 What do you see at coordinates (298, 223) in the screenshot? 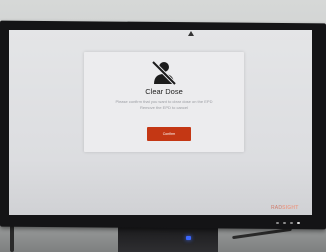
I see `power-button-icon` at bounding box center [298, 223].